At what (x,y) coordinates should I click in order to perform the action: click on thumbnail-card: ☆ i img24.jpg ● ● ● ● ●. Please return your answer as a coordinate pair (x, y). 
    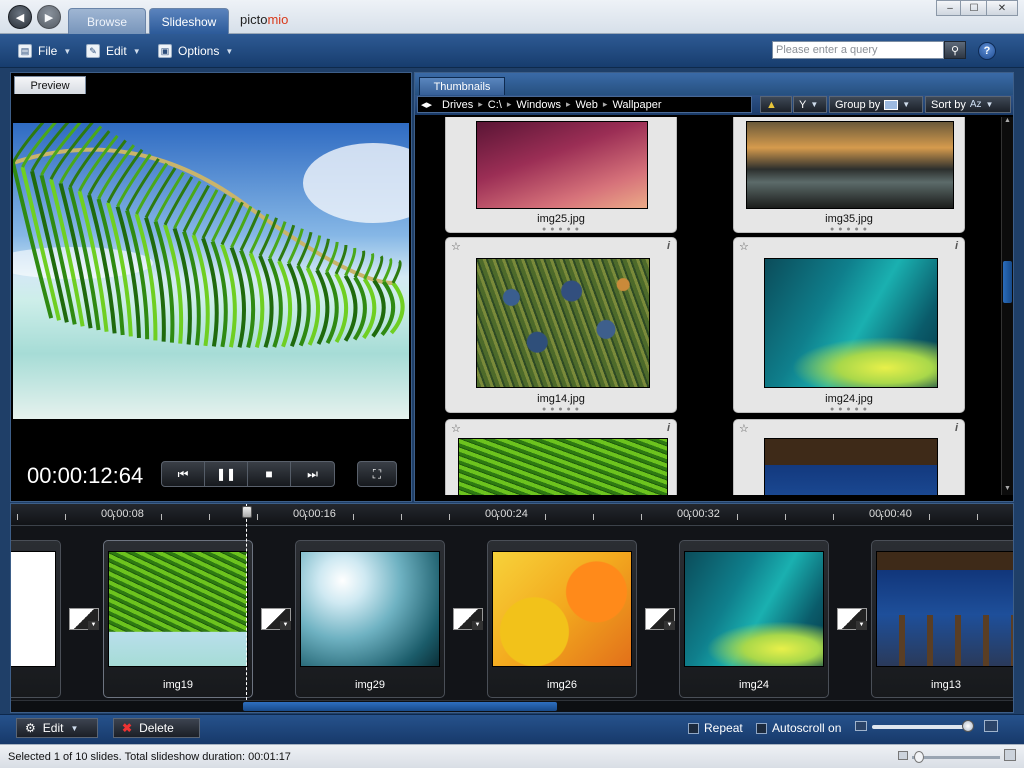
    Looking at the image, I should click on (849, 325).